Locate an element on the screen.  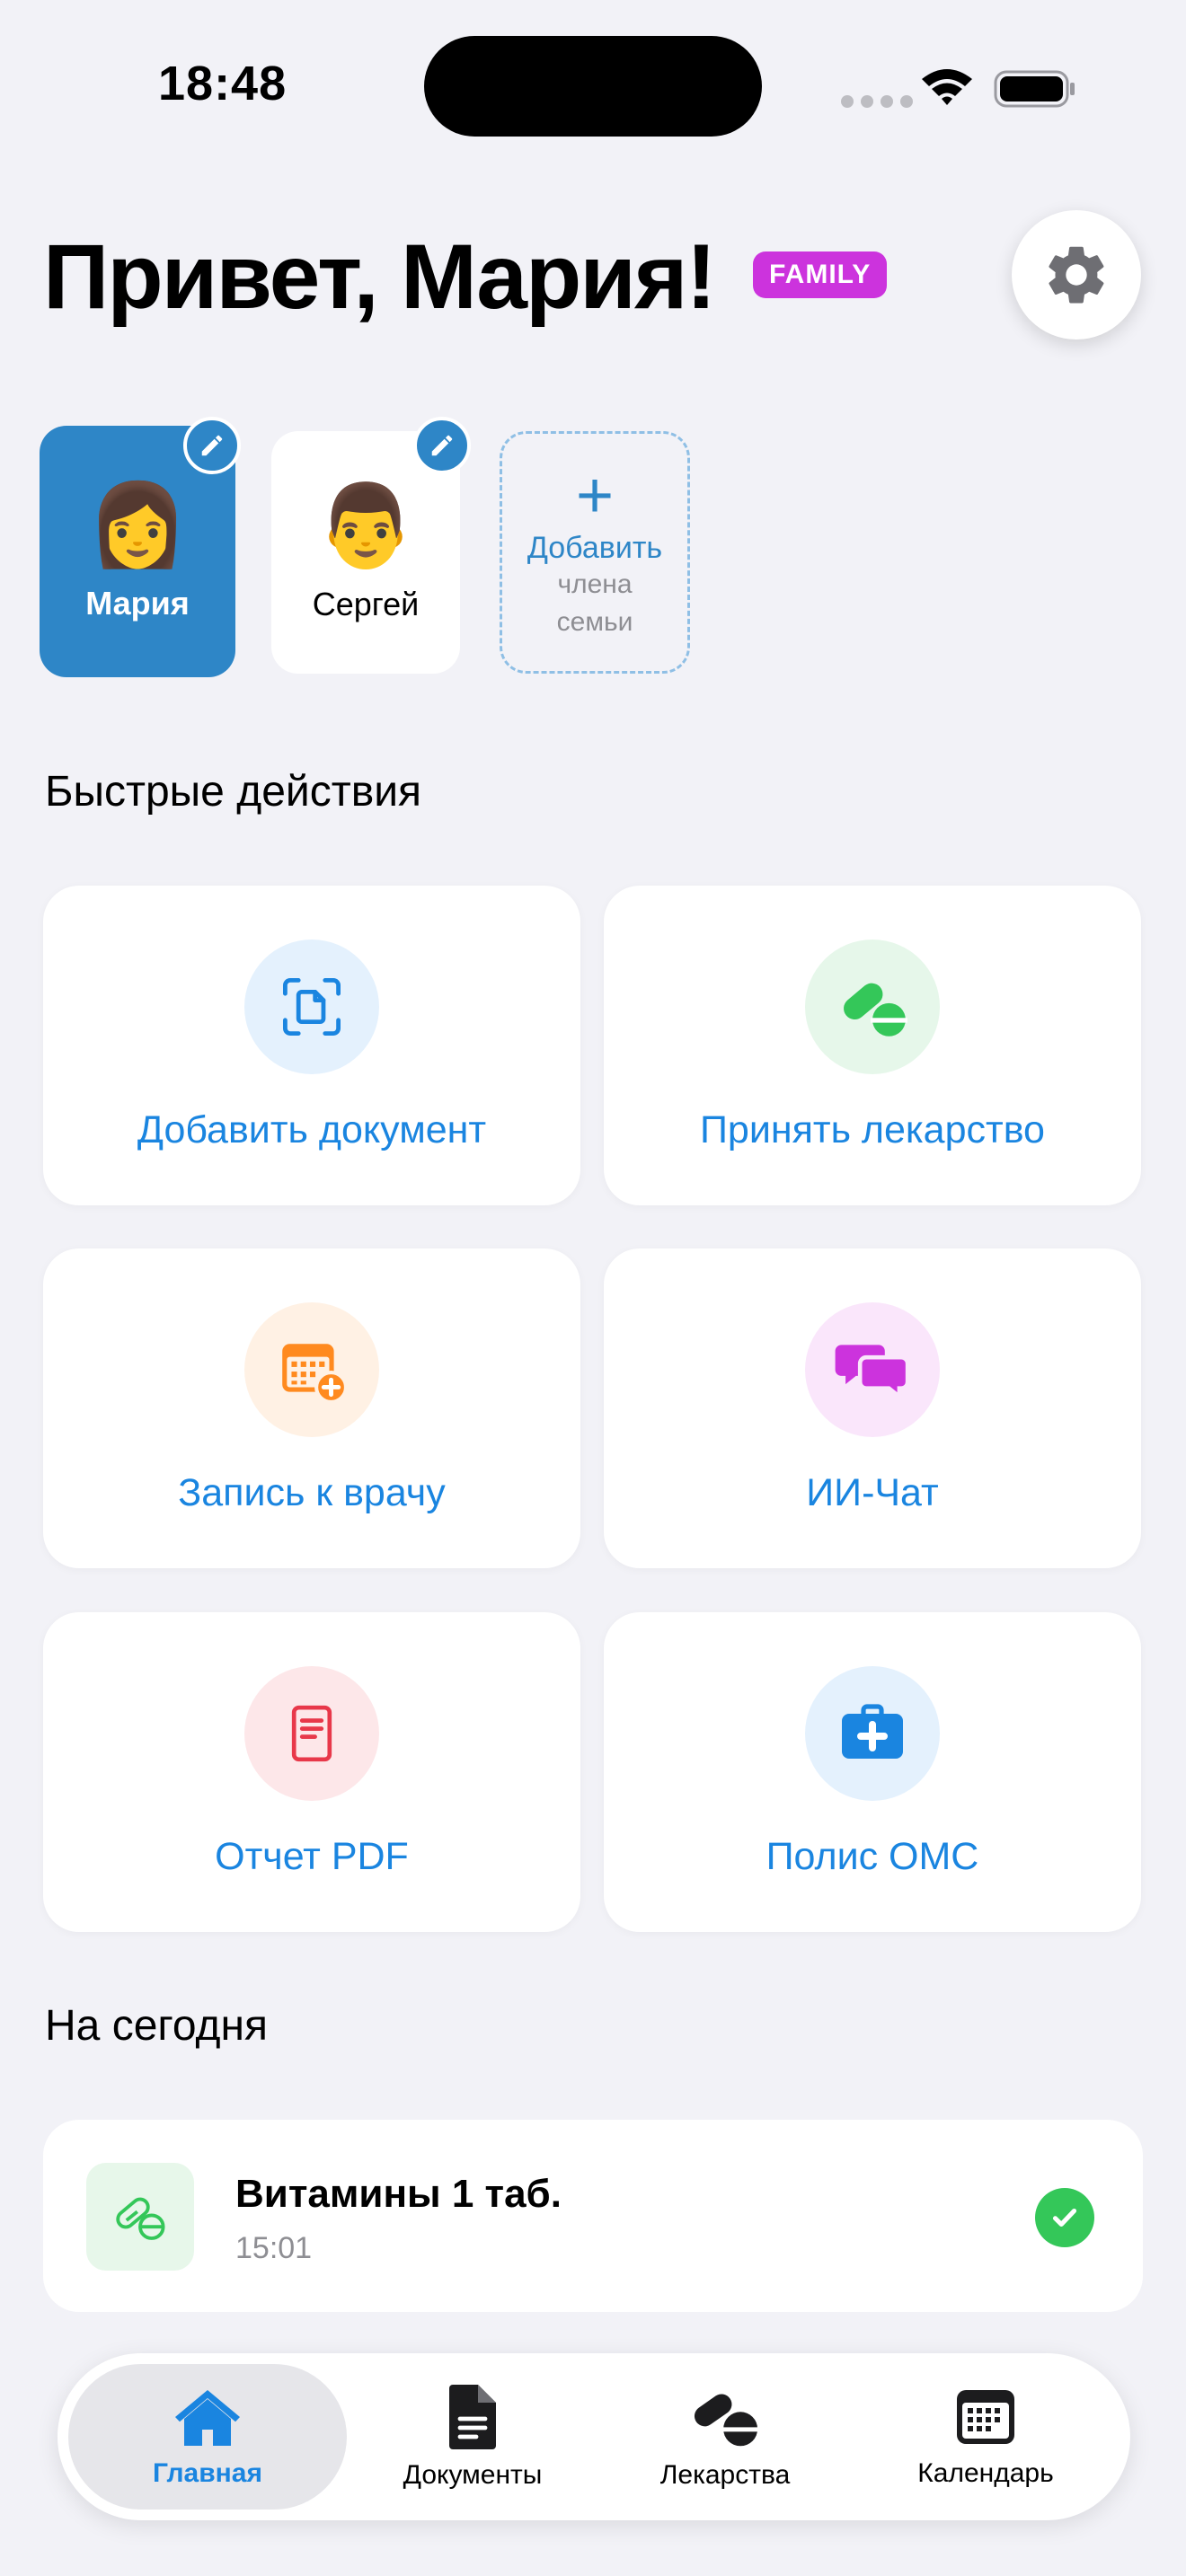
reminder-time: 15:01 is located at coordinates (274, 2248).